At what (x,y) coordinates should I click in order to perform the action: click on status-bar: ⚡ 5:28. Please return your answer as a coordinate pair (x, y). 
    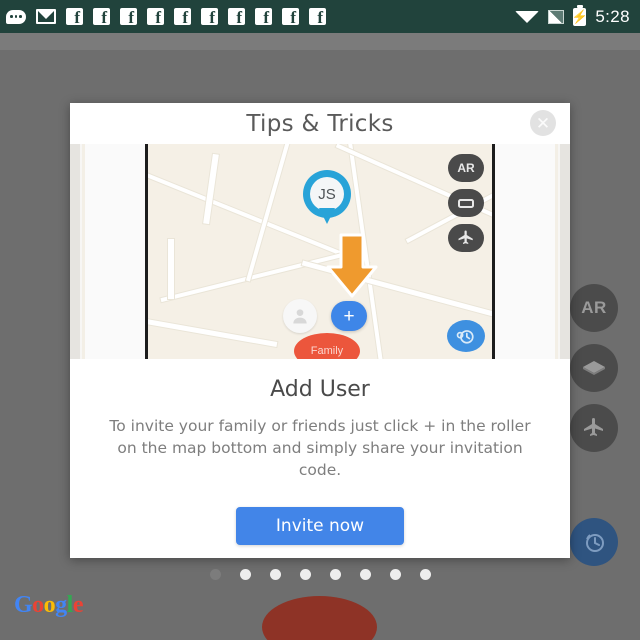
    Looking at the image, I should click on (320, 16).